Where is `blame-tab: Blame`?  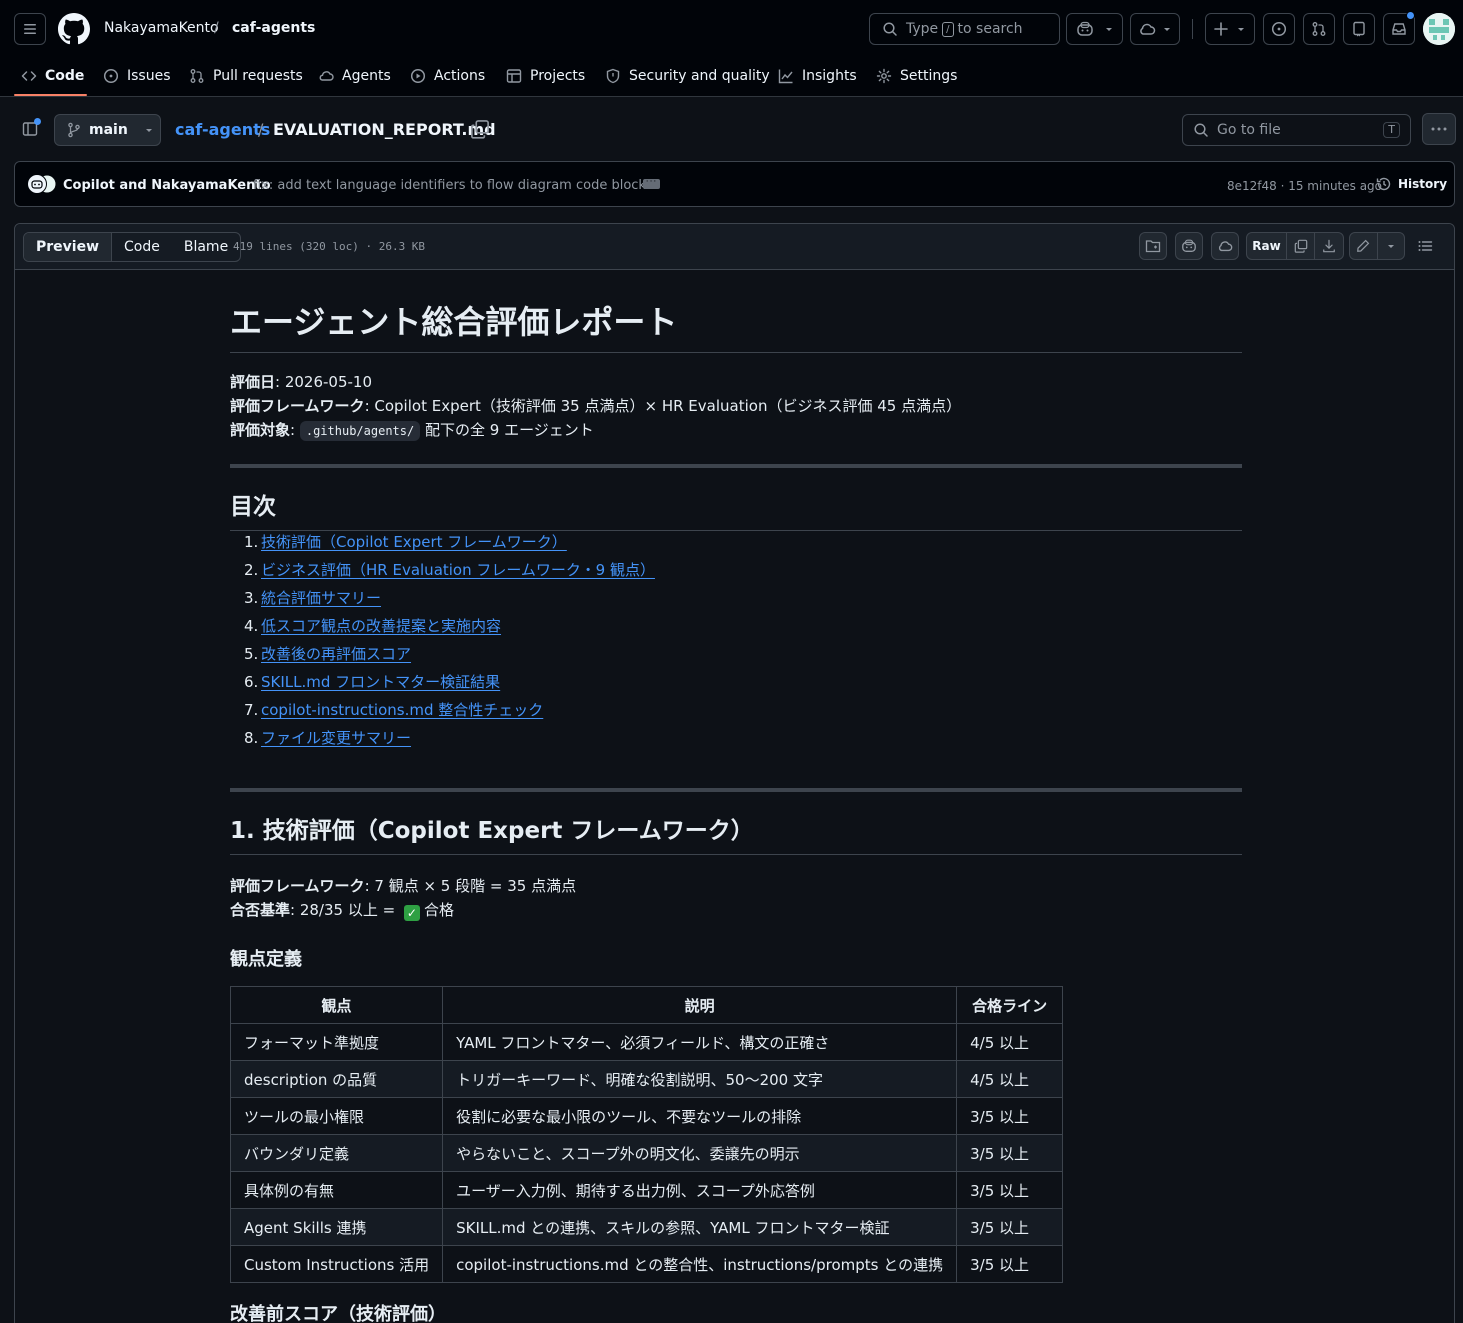 blame-tab: Blame is located at coordinates (206, 247).